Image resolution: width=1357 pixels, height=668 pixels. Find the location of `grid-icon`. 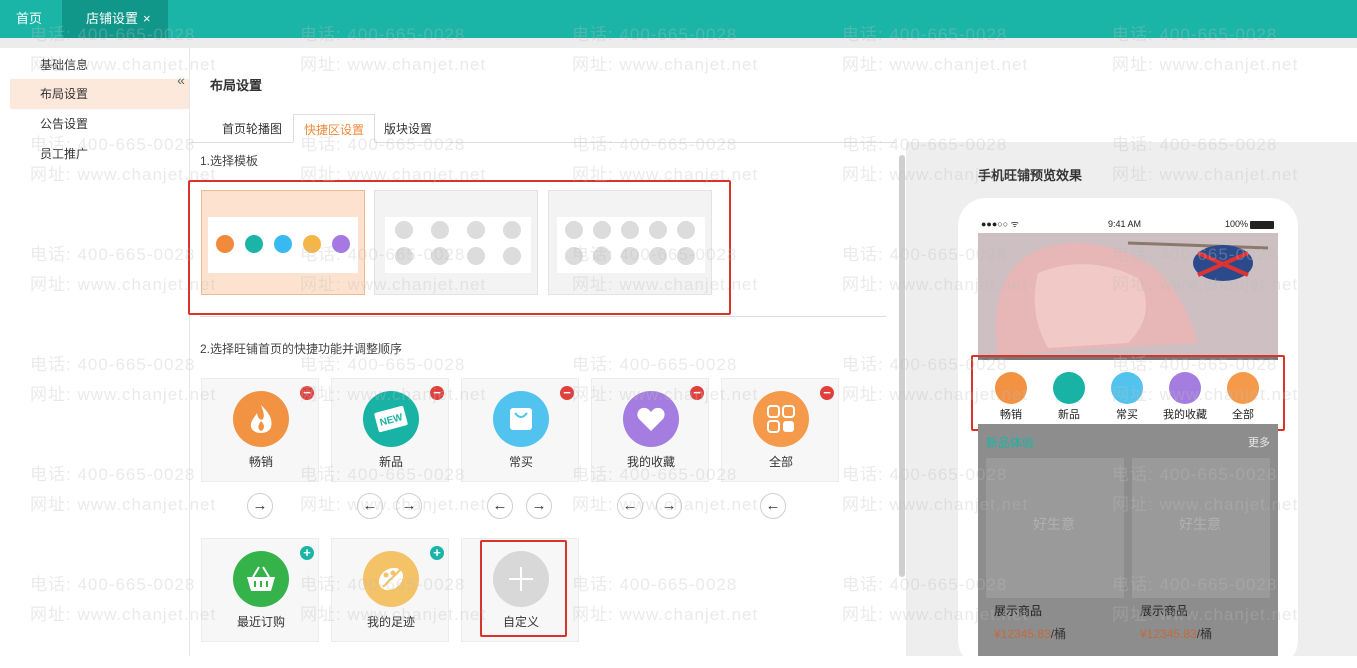

grid-icon is located at coordinates (781, 419).